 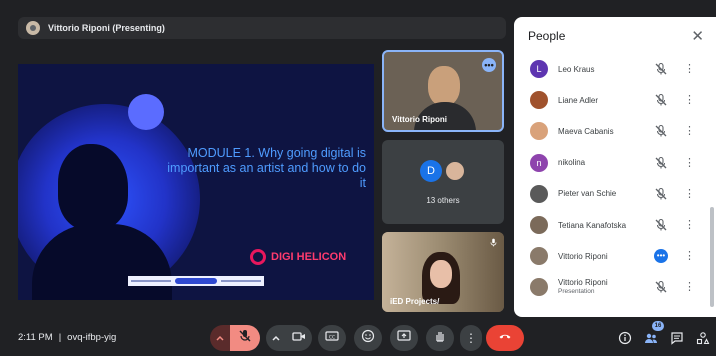 I want to click on participant-row: Maeva Cabanis ⋮, so click(x=614, y=131).